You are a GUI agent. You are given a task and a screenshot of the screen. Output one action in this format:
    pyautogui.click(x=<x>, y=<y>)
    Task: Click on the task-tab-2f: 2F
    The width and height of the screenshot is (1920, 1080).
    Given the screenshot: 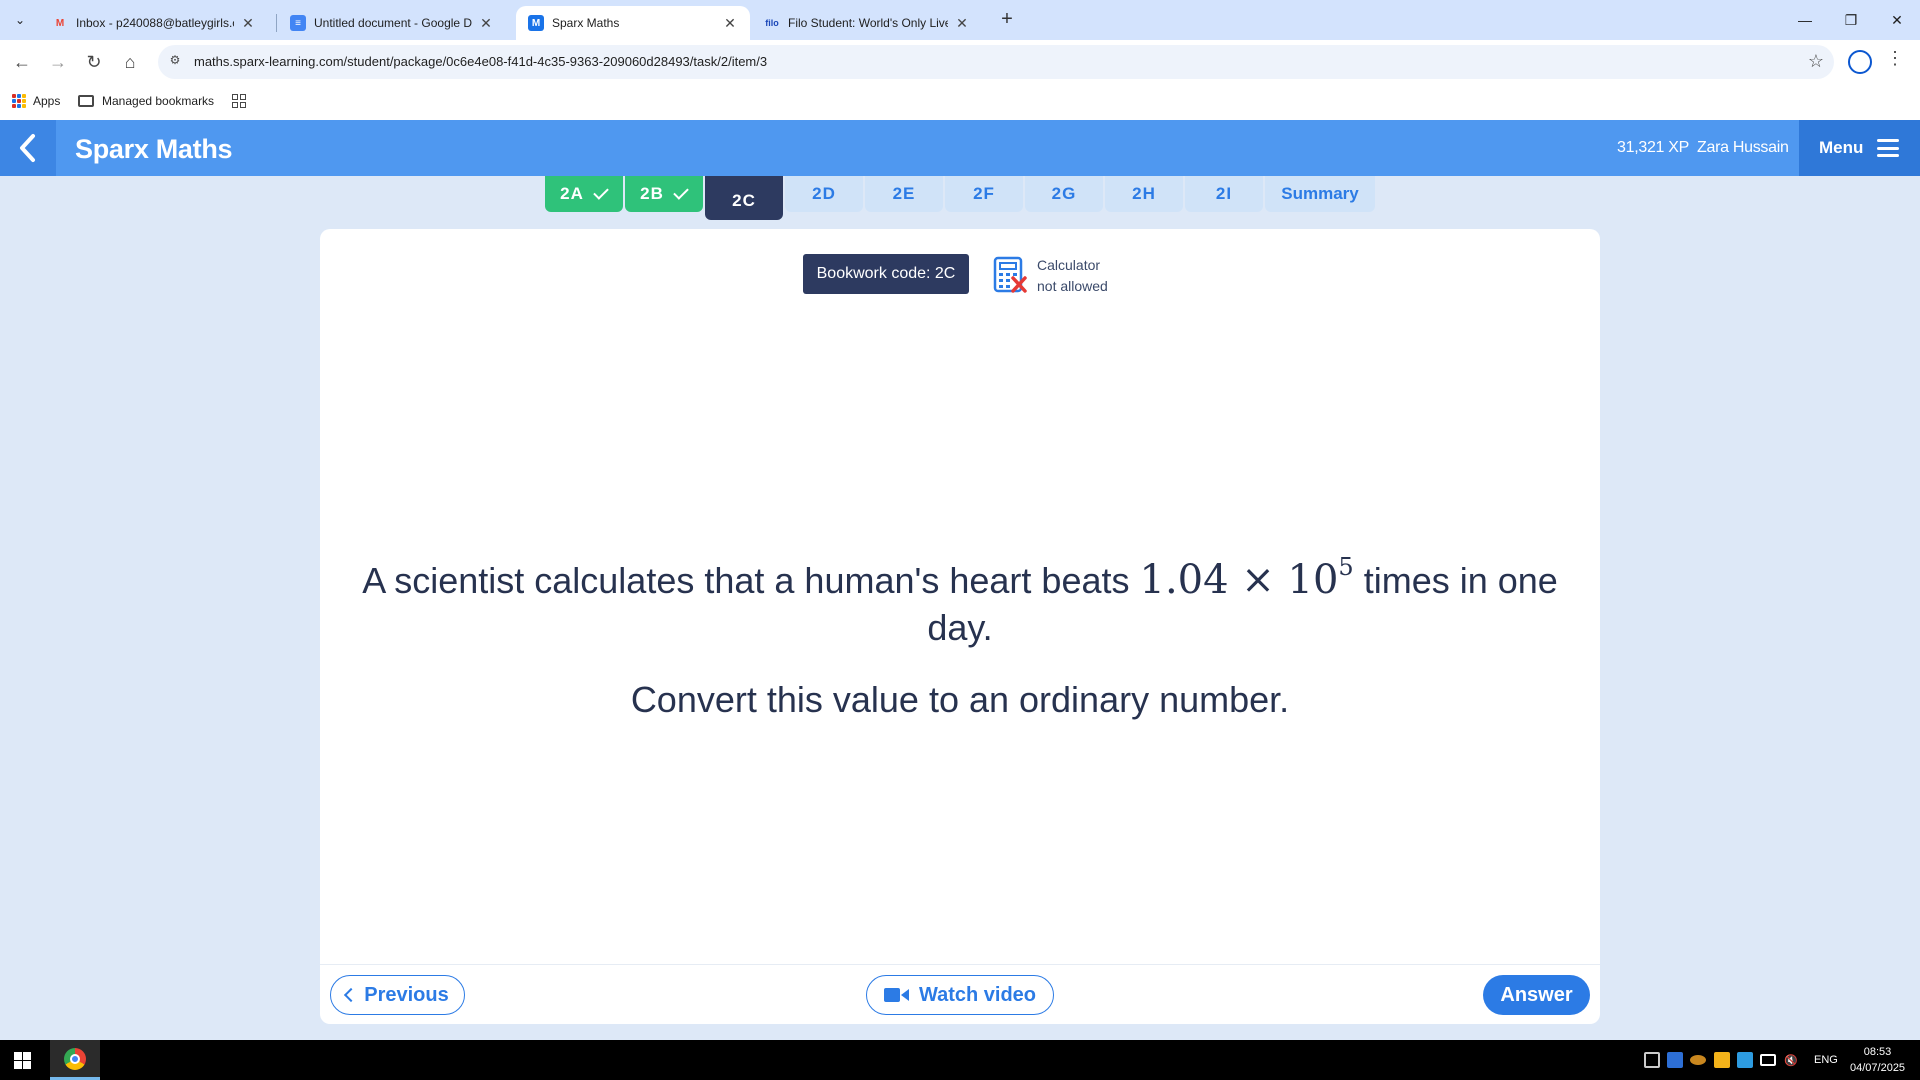 What is the action you would take?
    pyautogui.click(x=984, y=194)
    